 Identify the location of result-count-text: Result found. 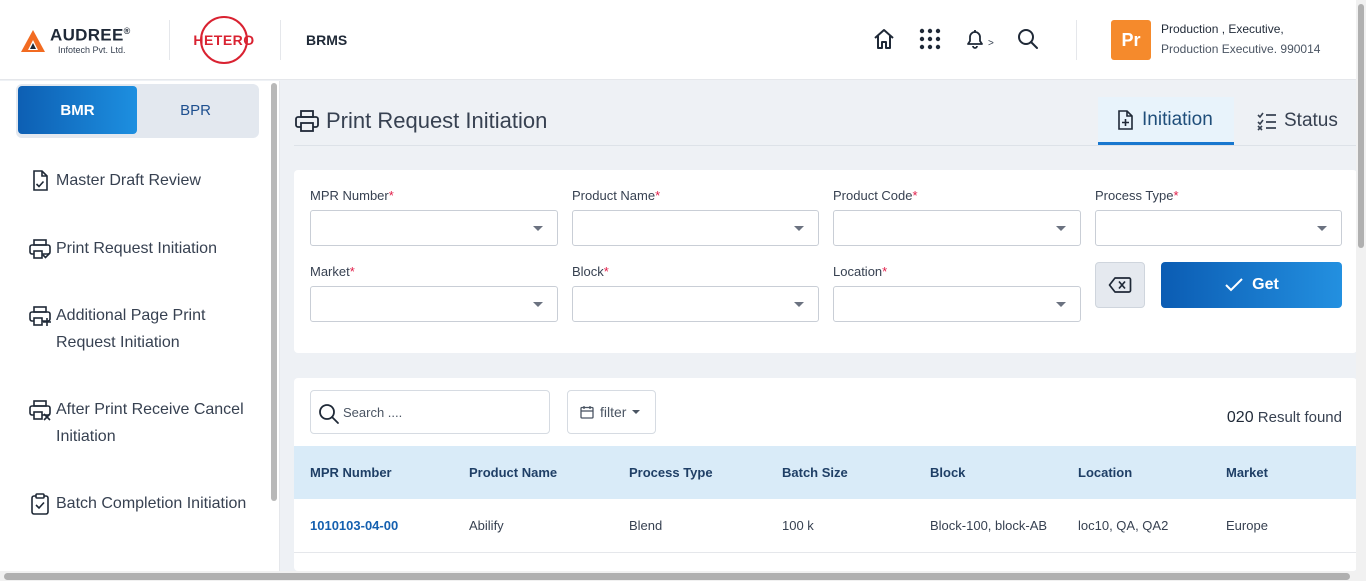
(1299, 417).